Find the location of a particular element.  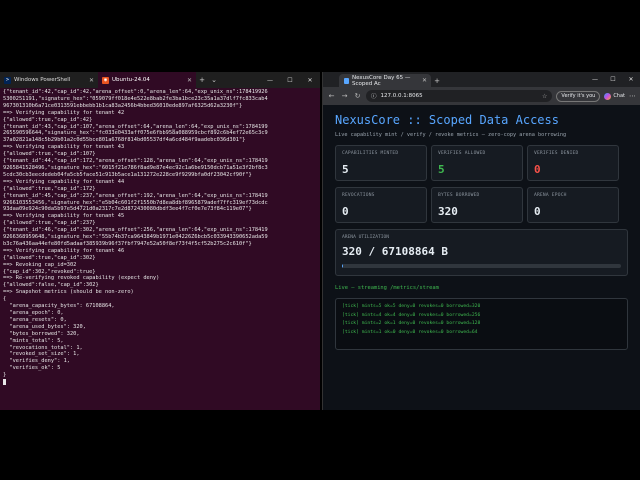

back-icon: ← is located at coordinates (331, 96).